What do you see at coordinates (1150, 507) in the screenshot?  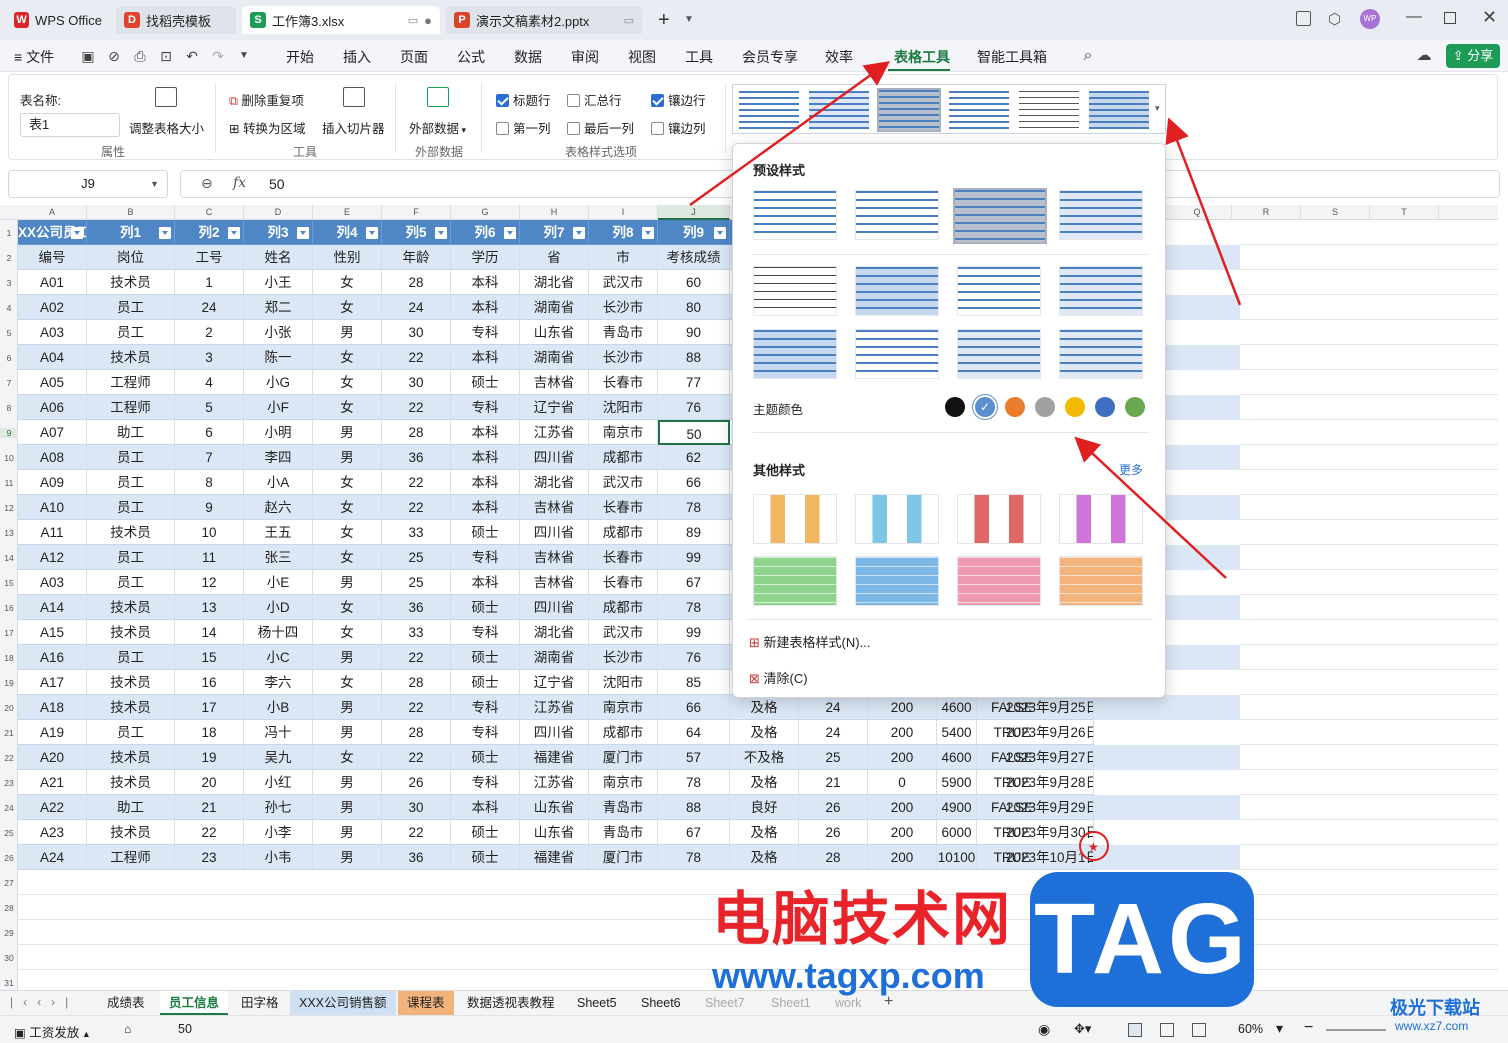 I see `arrow-to-theme-colors` at bounding box center [1150, 507].